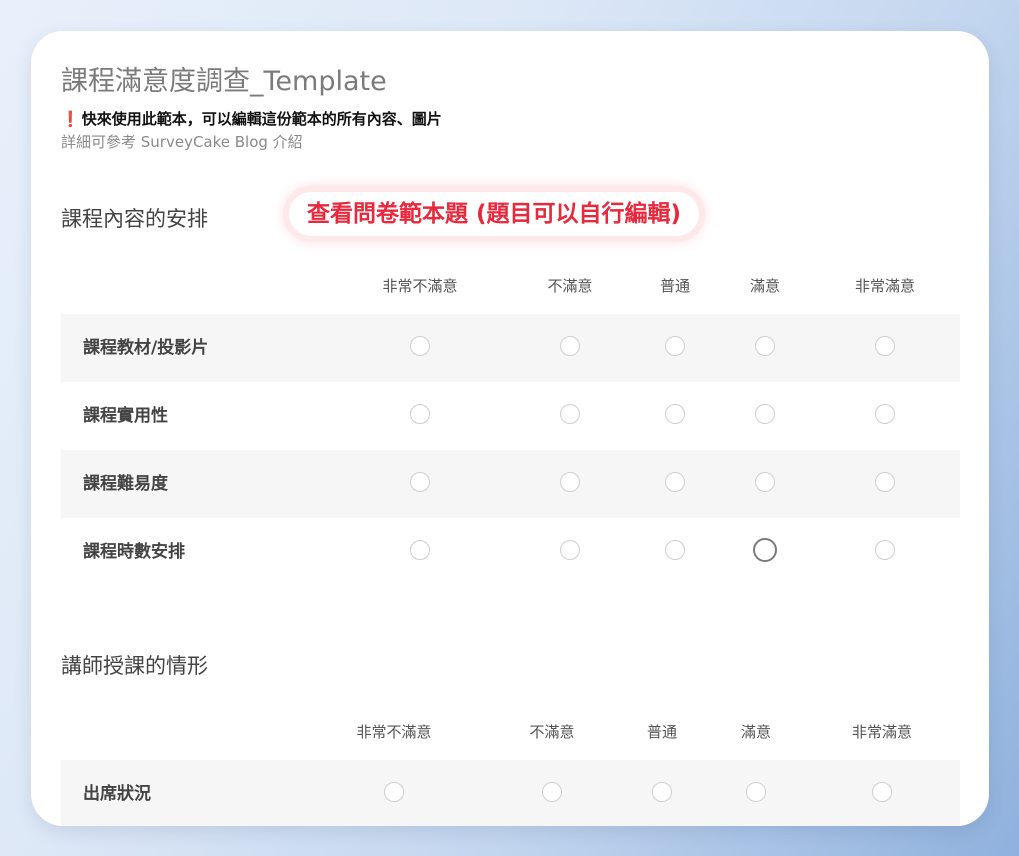 Image resolution: width=1019 pixels, height=856 pixels. What do you see at coordinates (125, 484) in the screenshot?
I see `row-label: 課程難易度` at bounding box center [125, 484].